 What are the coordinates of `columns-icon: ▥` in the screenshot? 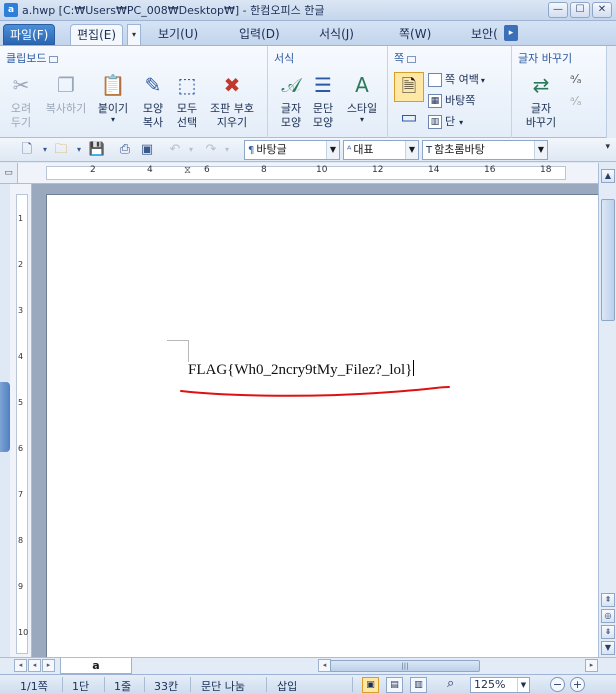 It's located at (435, 122).